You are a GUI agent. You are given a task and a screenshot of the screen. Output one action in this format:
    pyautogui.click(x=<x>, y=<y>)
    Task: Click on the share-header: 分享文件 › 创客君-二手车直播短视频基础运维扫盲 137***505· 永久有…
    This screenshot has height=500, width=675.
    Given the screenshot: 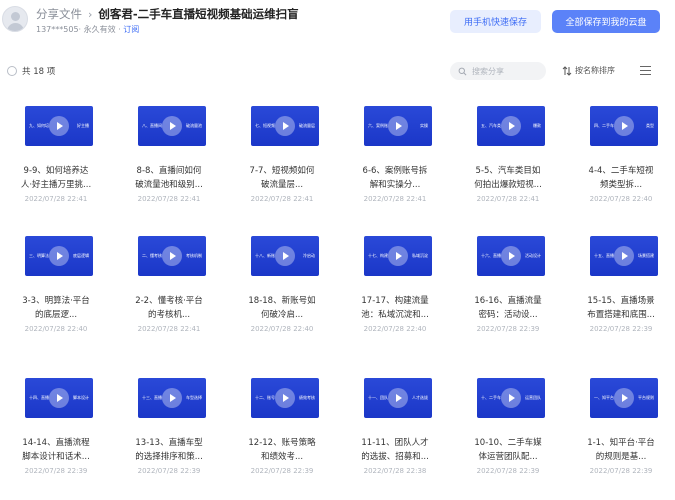 What is the action you would take?
    pyautogui.click(x=337, y=21)
    